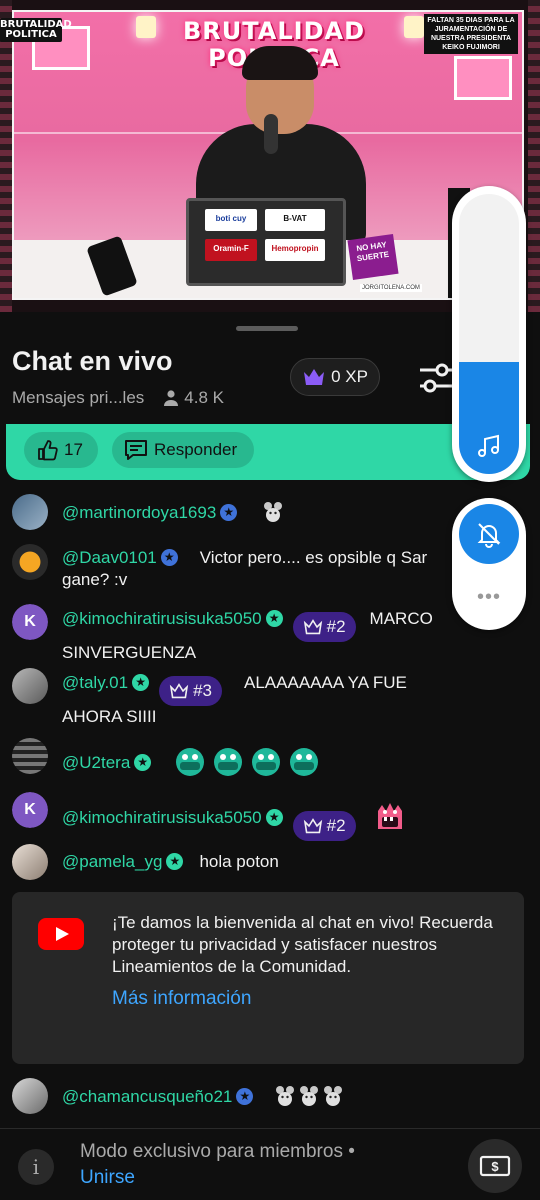 This screenshot has width=540, height=1200. I want to click on message-body: @U2tera, so click(257, 762).